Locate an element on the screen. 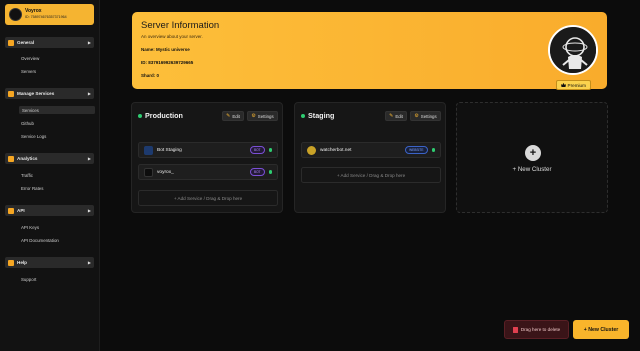 The image size is (640, 351). nav-section-label: Manage Services is located at coordinates (36, 93).